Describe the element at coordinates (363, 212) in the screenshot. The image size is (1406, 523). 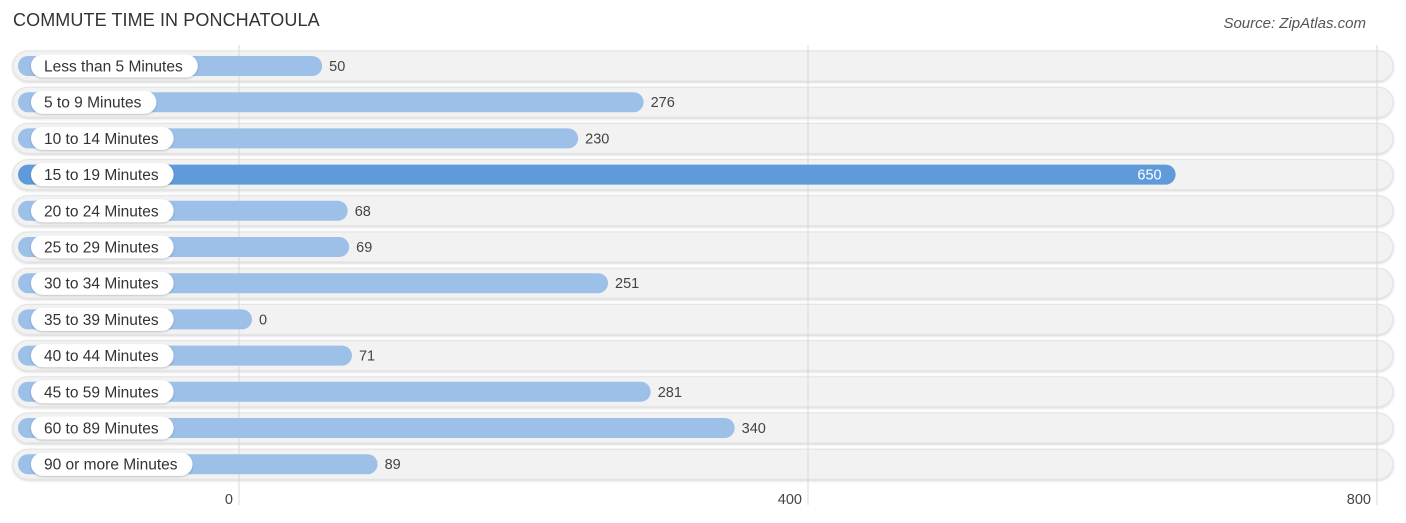
I see `value-label: 68` at that location.